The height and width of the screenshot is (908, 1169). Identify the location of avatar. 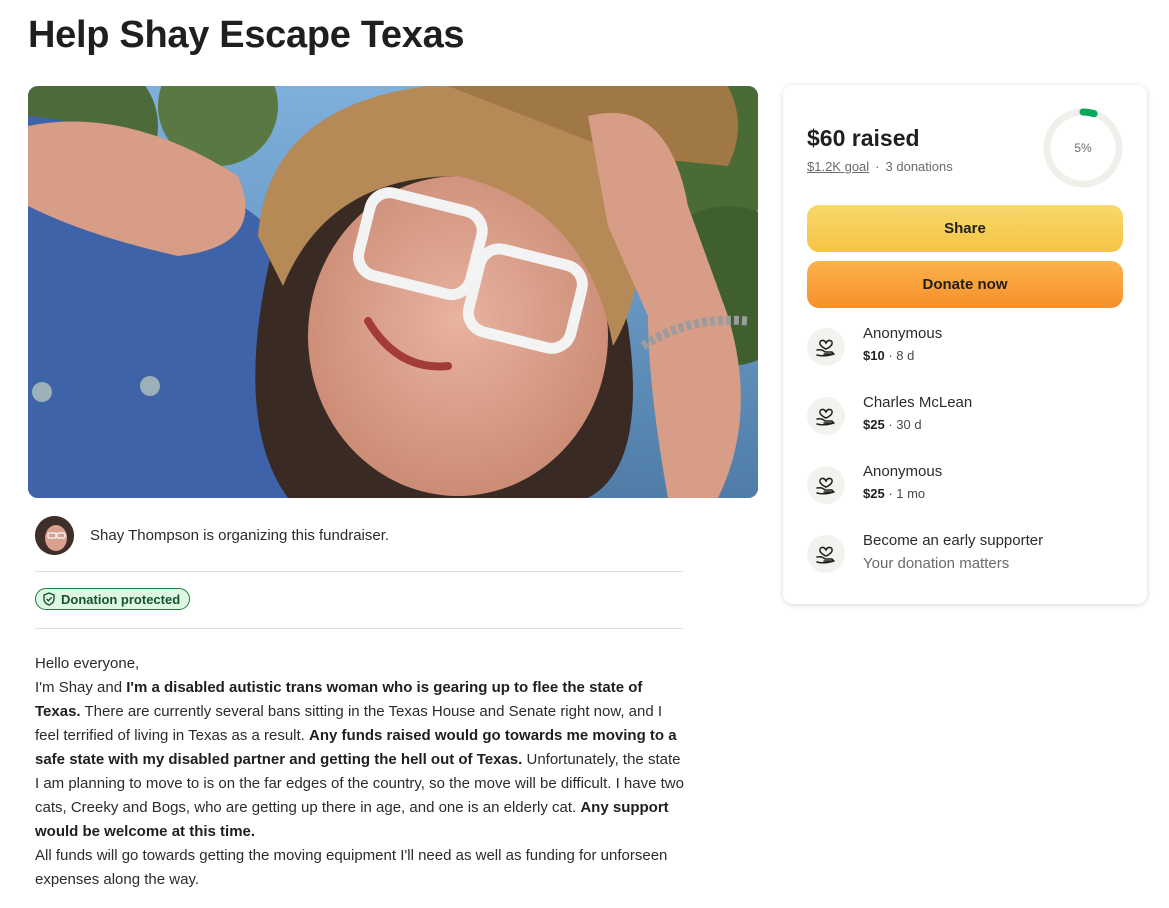
(54, 535).